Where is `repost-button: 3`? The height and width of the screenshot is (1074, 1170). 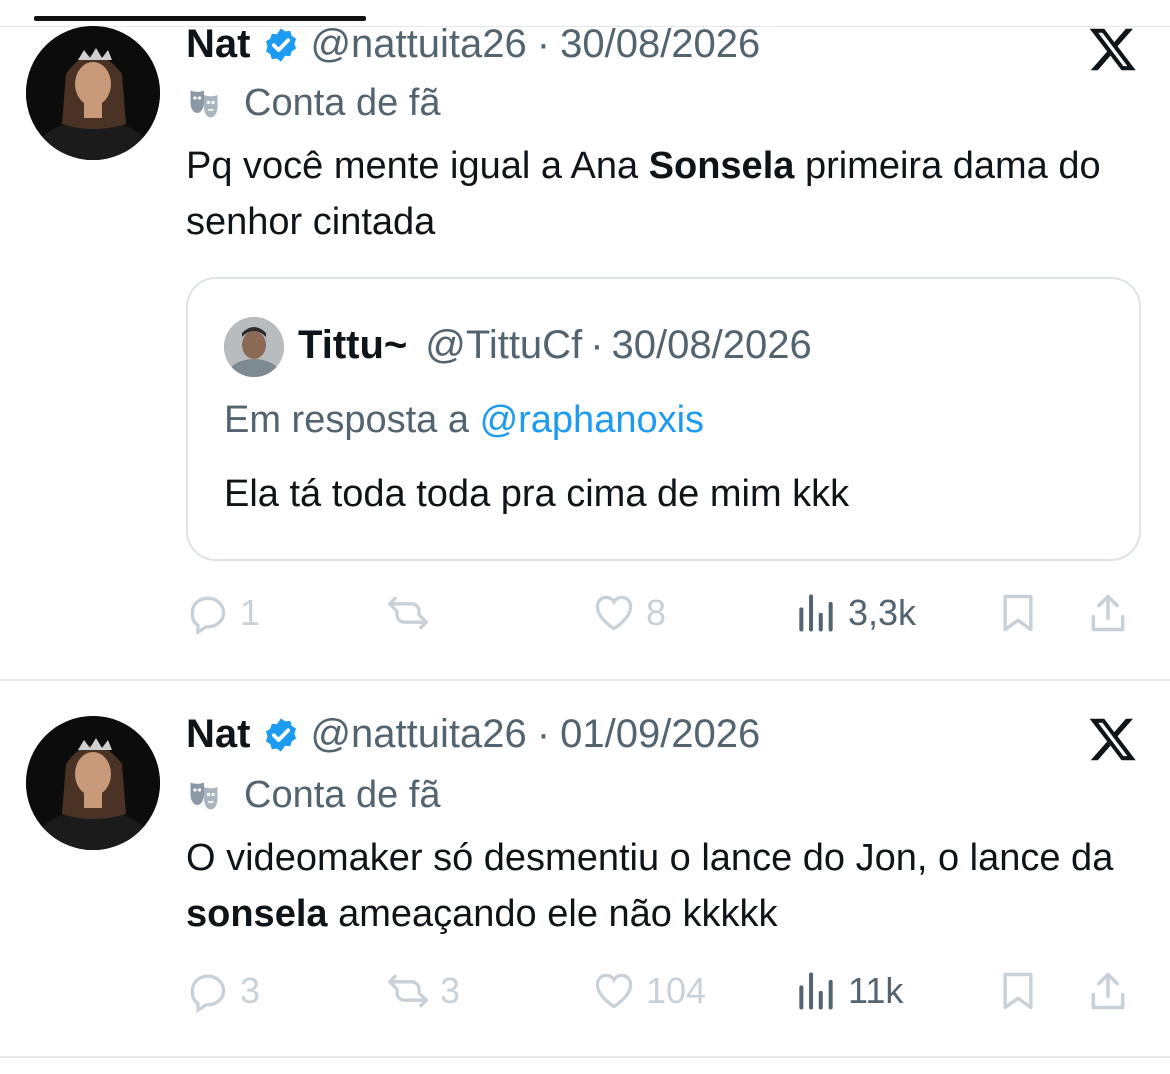
repost-button: 3 is located at coordinates (423, 991).